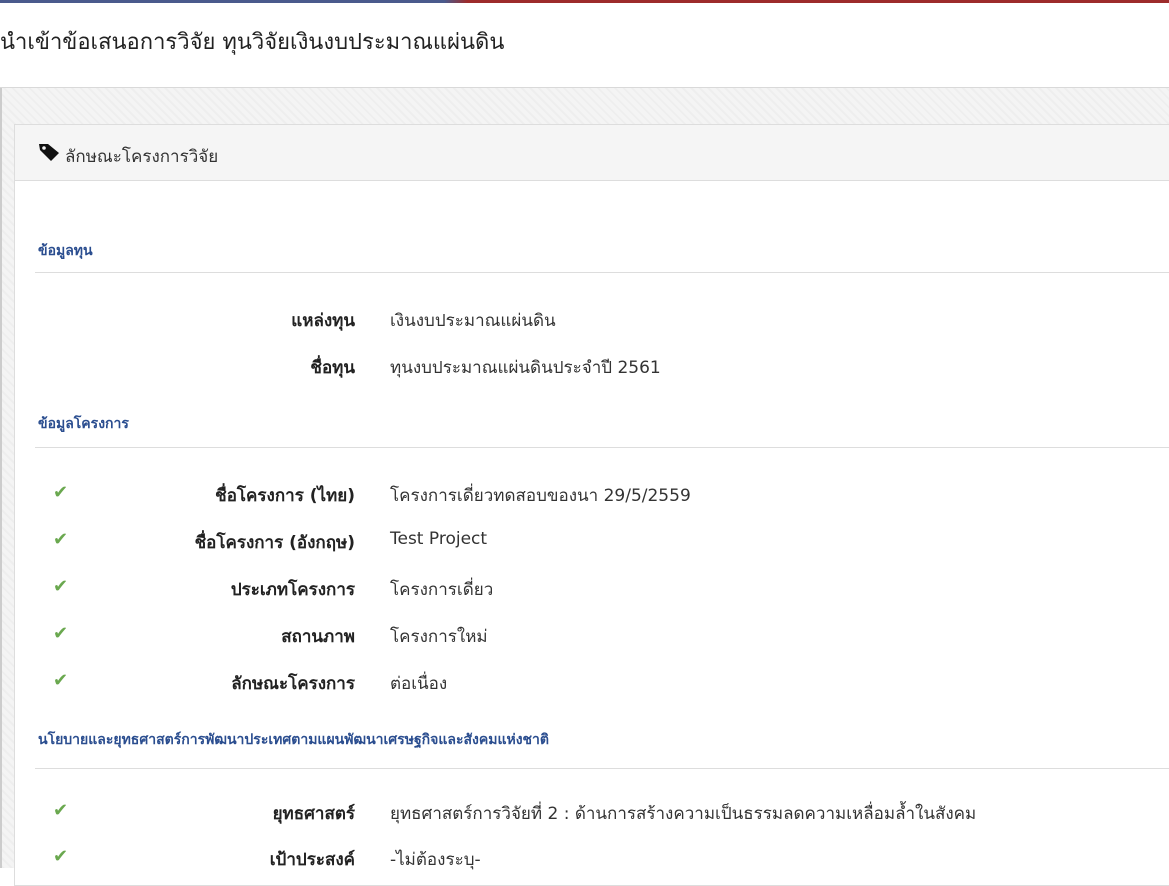 This screenshot has height=886, width=1169. I want to click on left-border, so click(1, 478).